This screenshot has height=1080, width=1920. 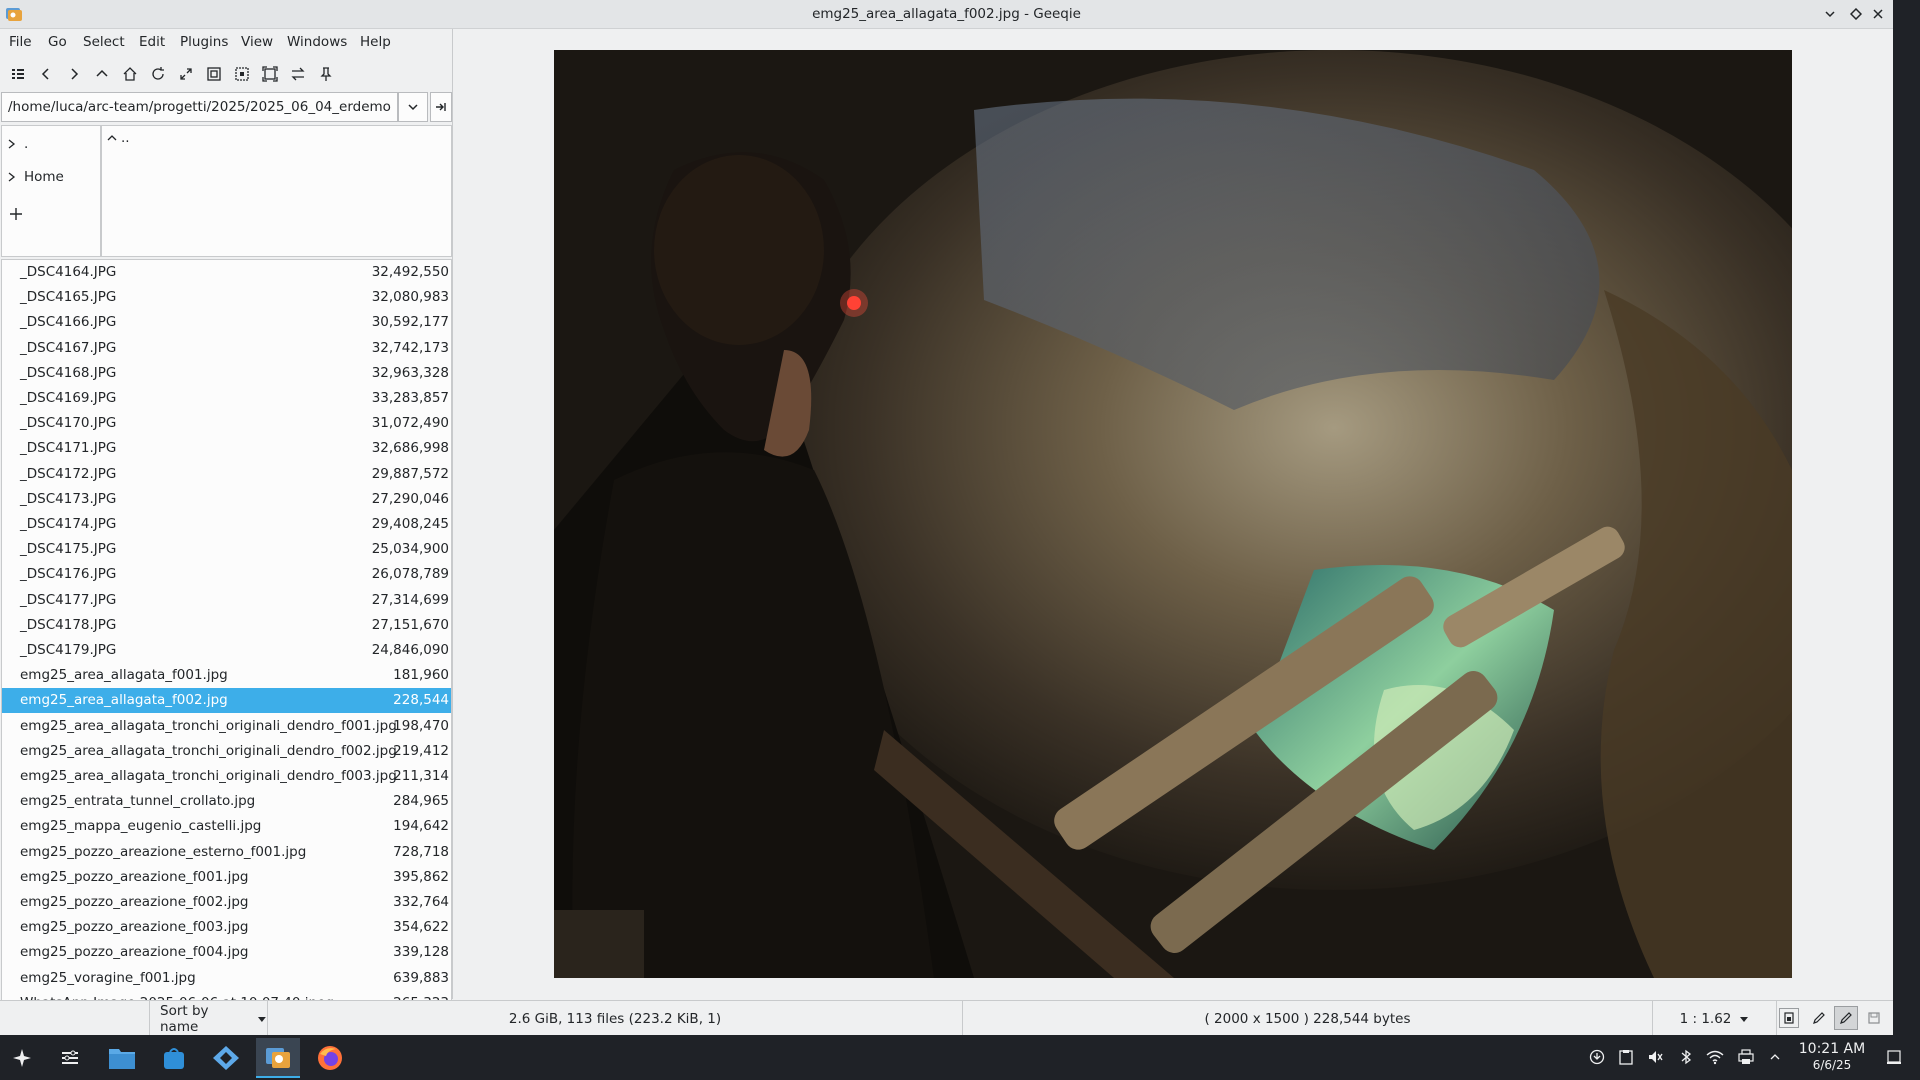 What do you see at coordinates (226, 297) in the screenshot?
I see `file-row: _DSC4165.JPG 32,080,983` at bounding box center [226, 297].